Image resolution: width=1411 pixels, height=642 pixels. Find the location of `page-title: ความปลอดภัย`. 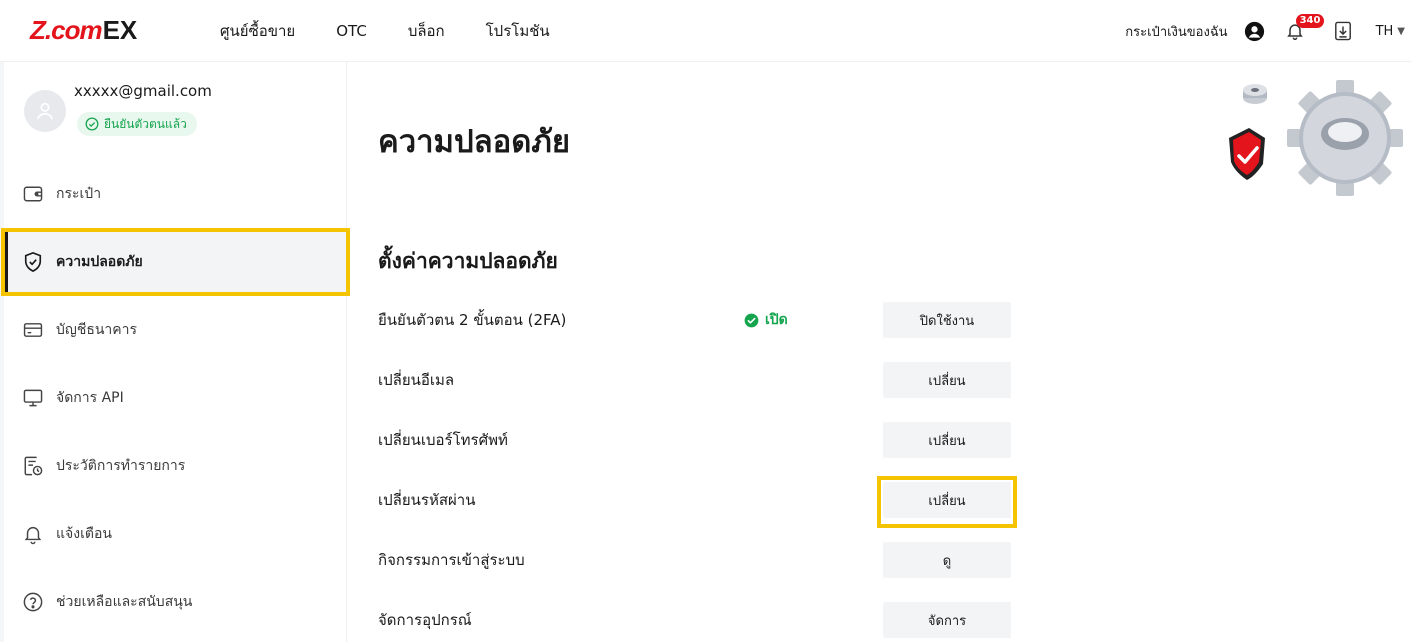

page-title: ความปลอดภัย is located at coordinates (474, 142).